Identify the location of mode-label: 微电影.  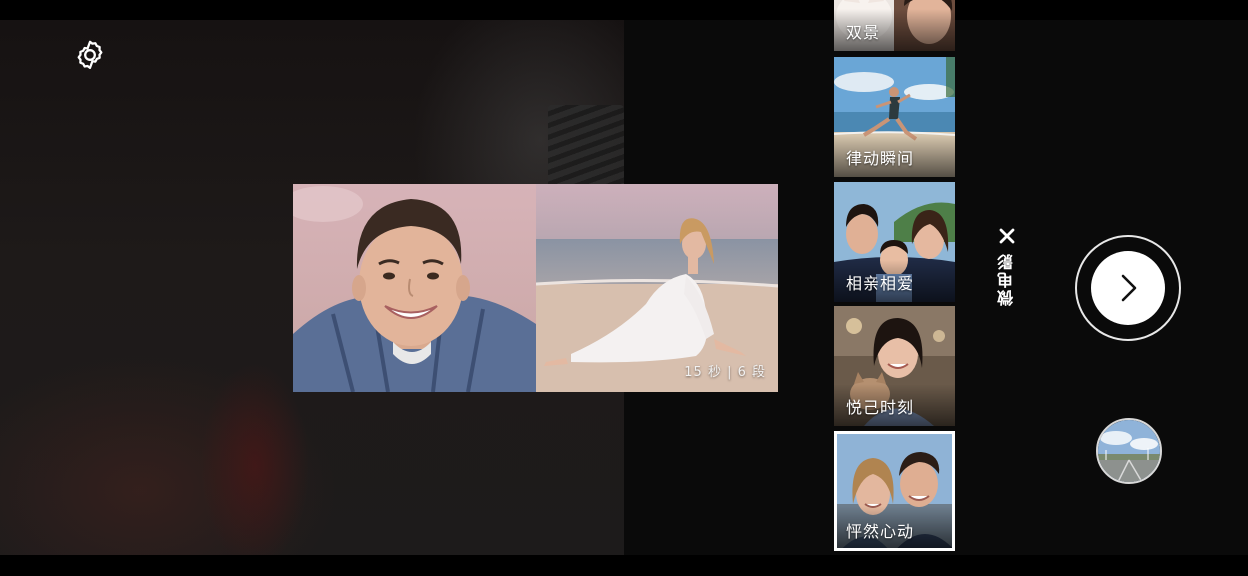
(1007, 276).